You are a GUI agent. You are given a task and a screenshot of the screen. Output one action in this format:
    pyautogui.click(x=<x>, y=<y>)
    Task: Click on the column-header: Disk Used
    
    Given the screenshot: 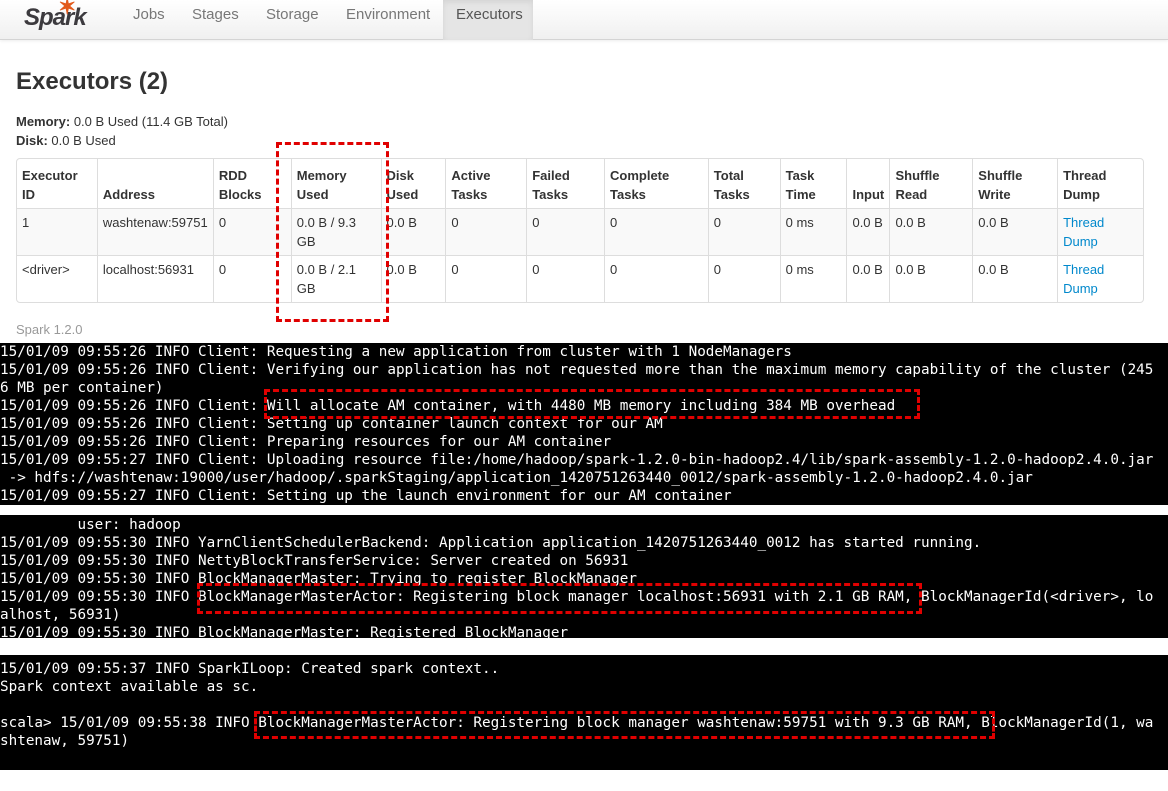 What is the action you would take?
    pyautogui.click(x=413, y=183)
    